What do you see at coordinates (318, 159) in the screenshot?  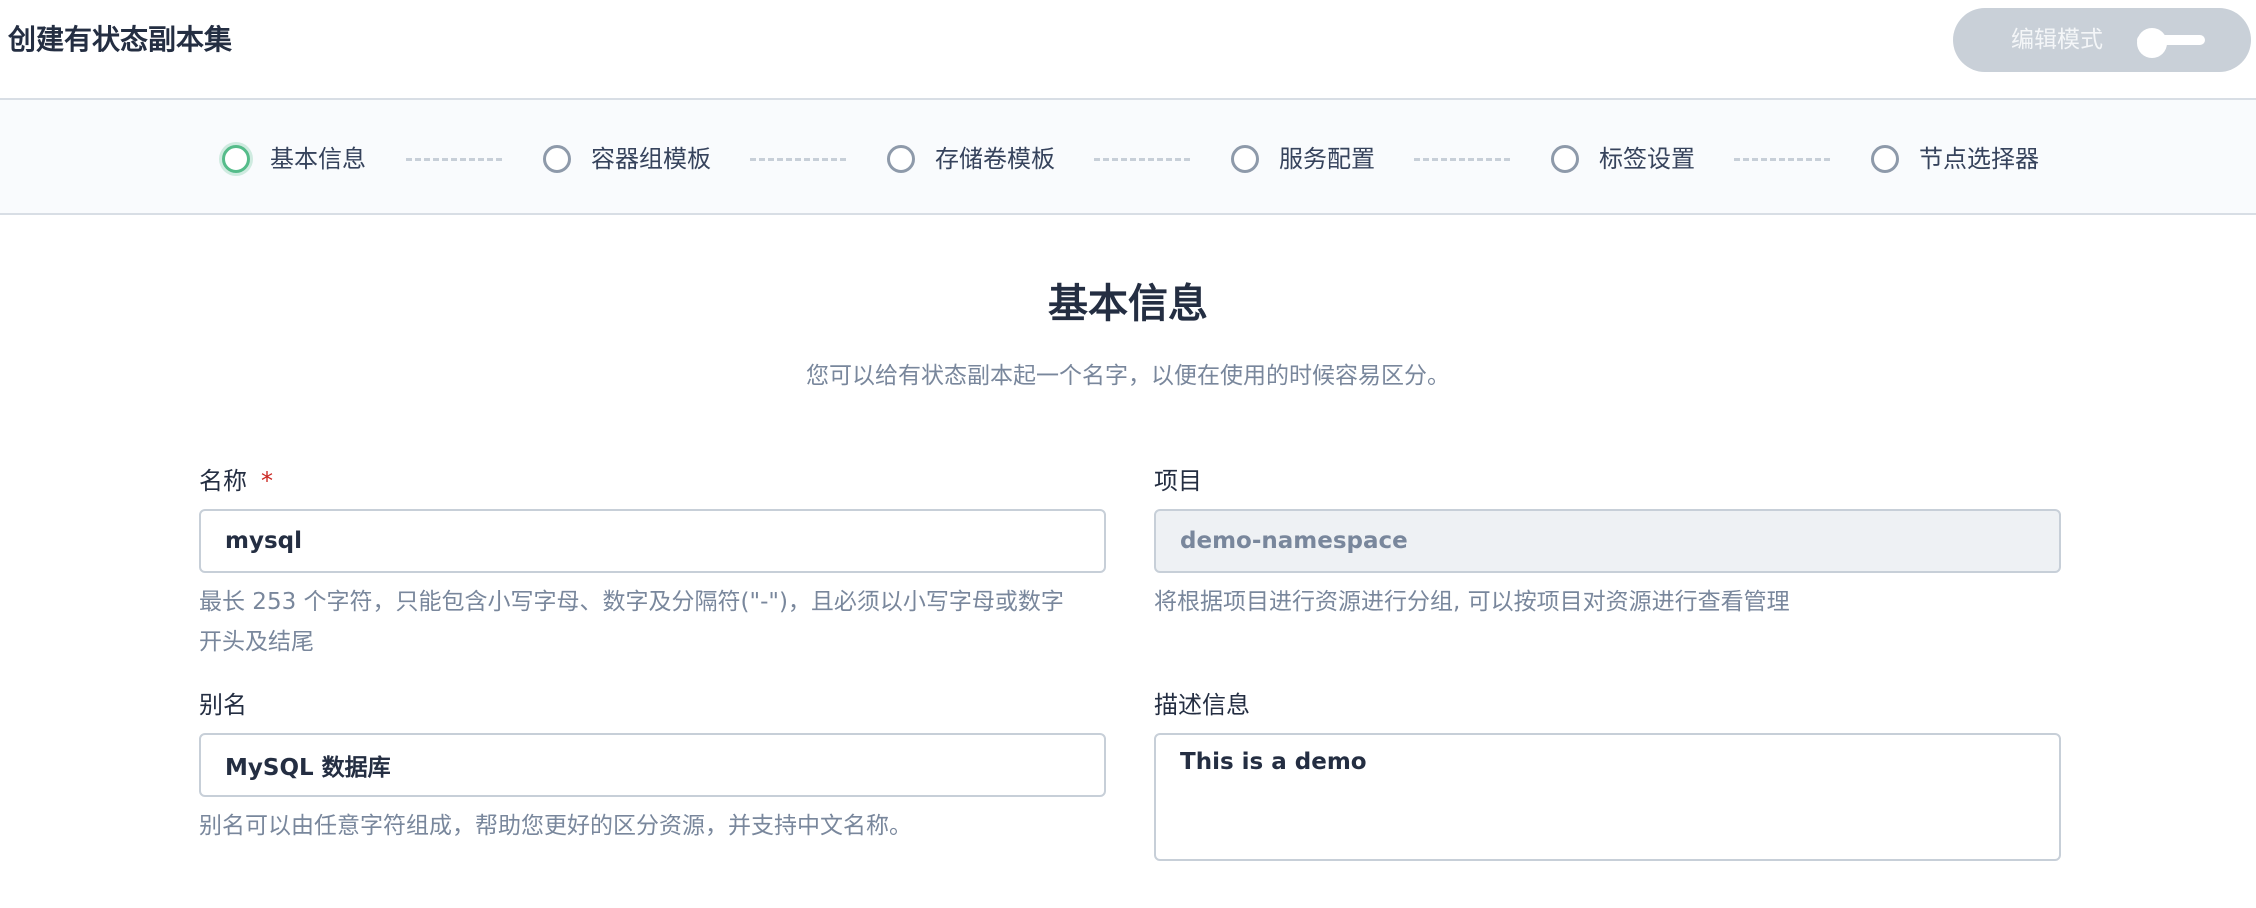 I see `step-label: 基本信息` at bounding box center [318, 159].